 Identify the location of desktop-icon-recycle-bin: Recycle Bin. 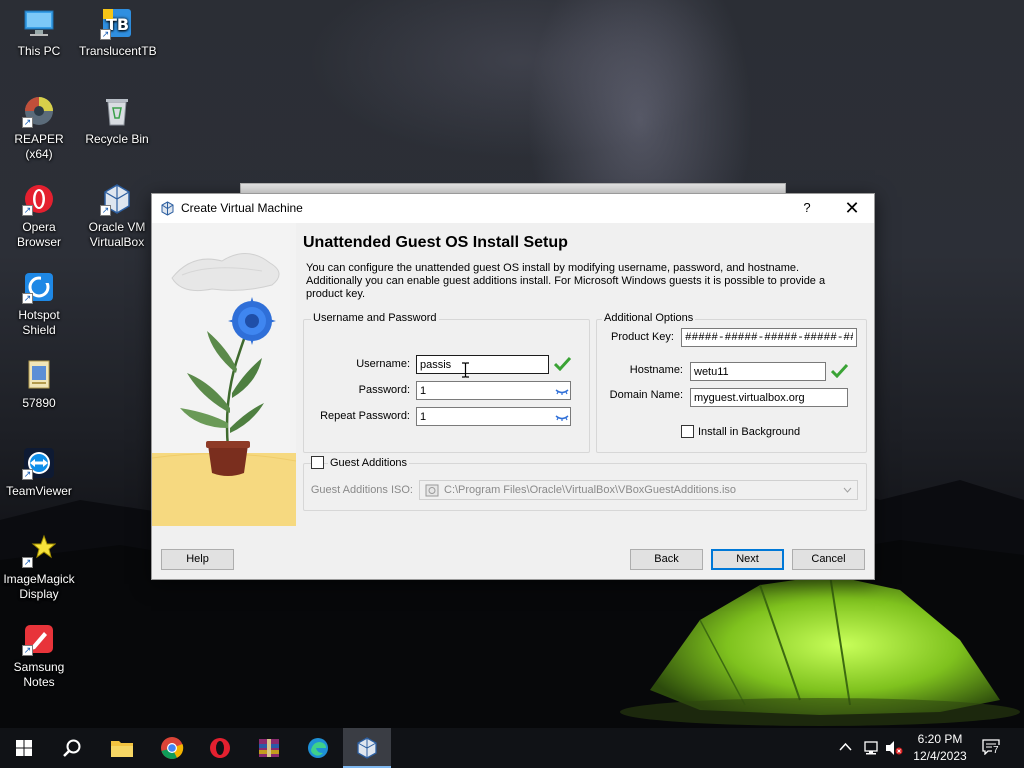
(117, 120).